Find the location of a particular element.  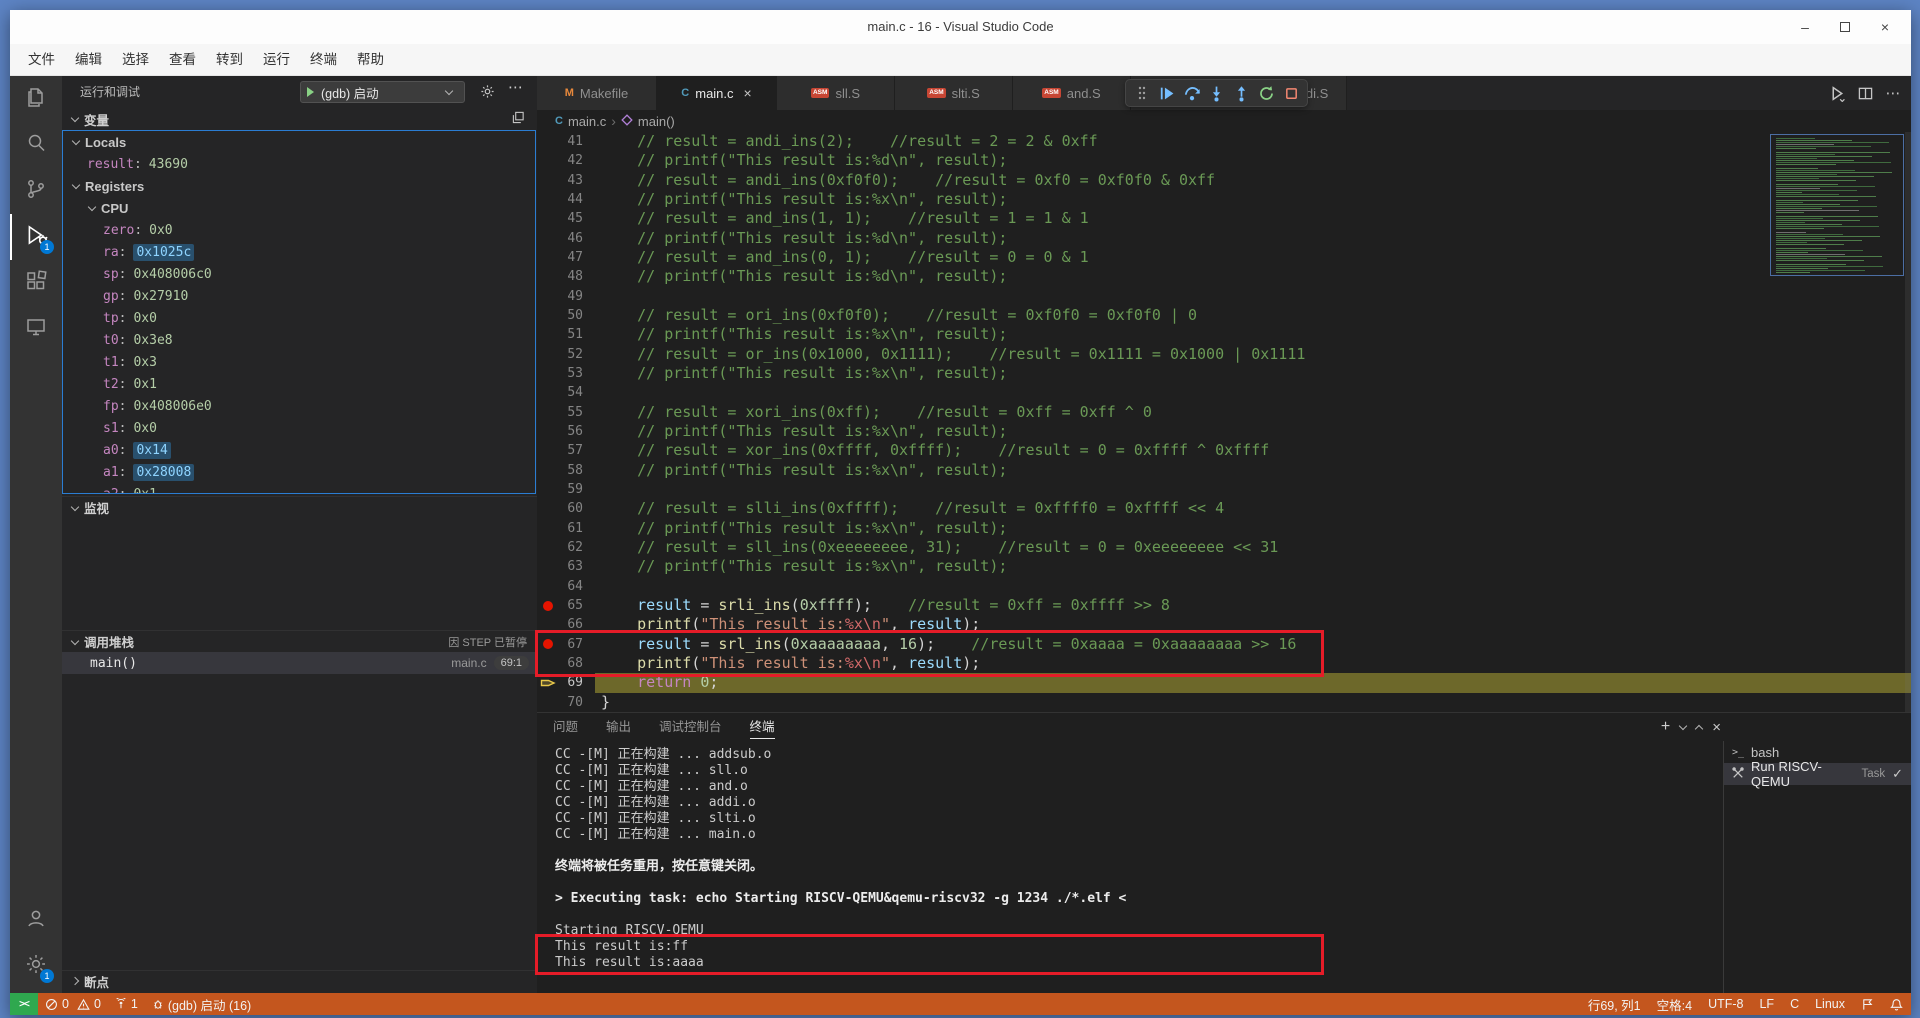

call-stack-section-header: 调用堆栈 因 STEP 已暂停 is located at coordinates (299, 641).